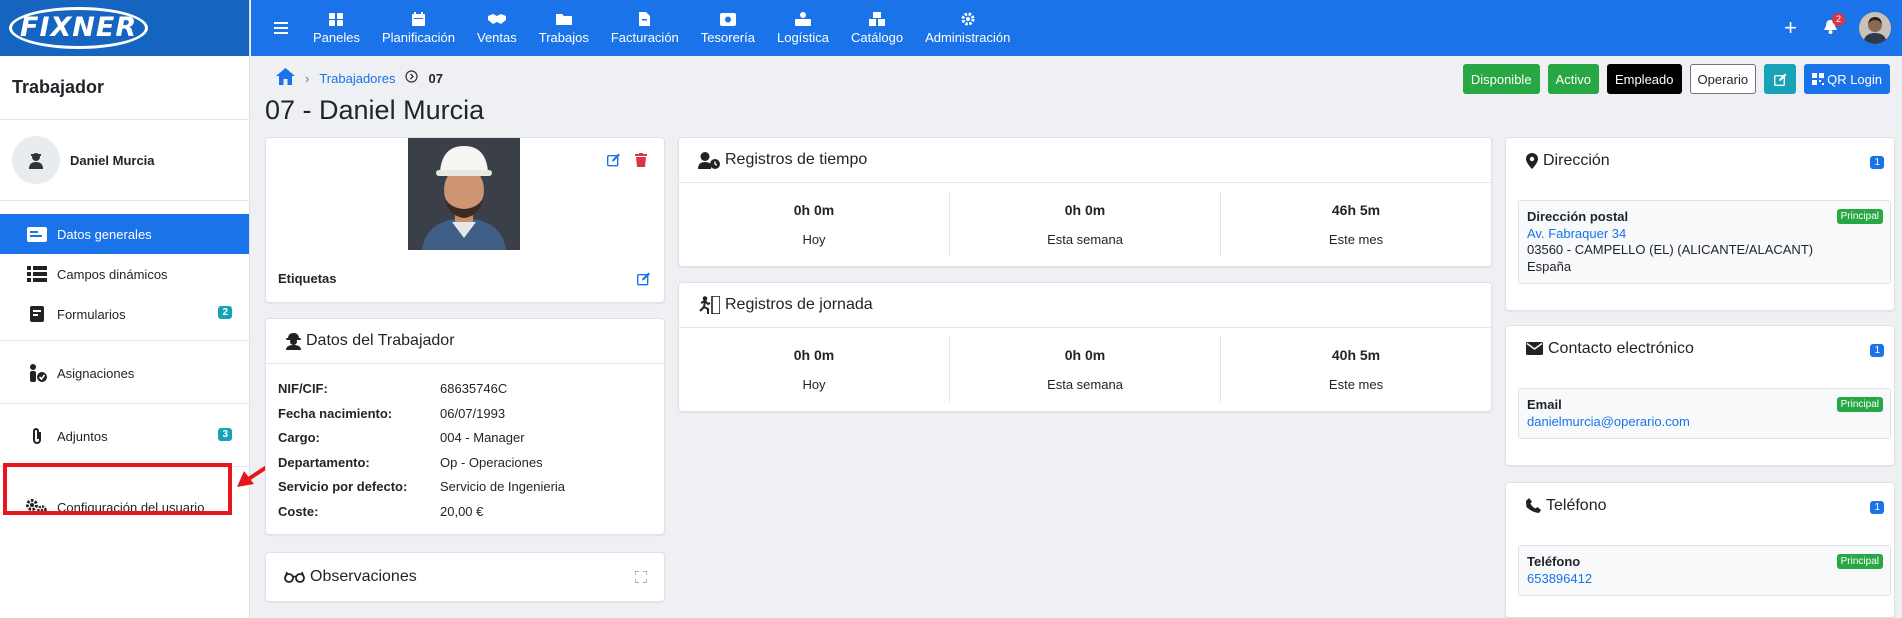 The width and height of the screenshot is (1902, 618). Describe the element at coordinates (298, 511) in the screenshot. I see `field-key: Coste:` at that location.